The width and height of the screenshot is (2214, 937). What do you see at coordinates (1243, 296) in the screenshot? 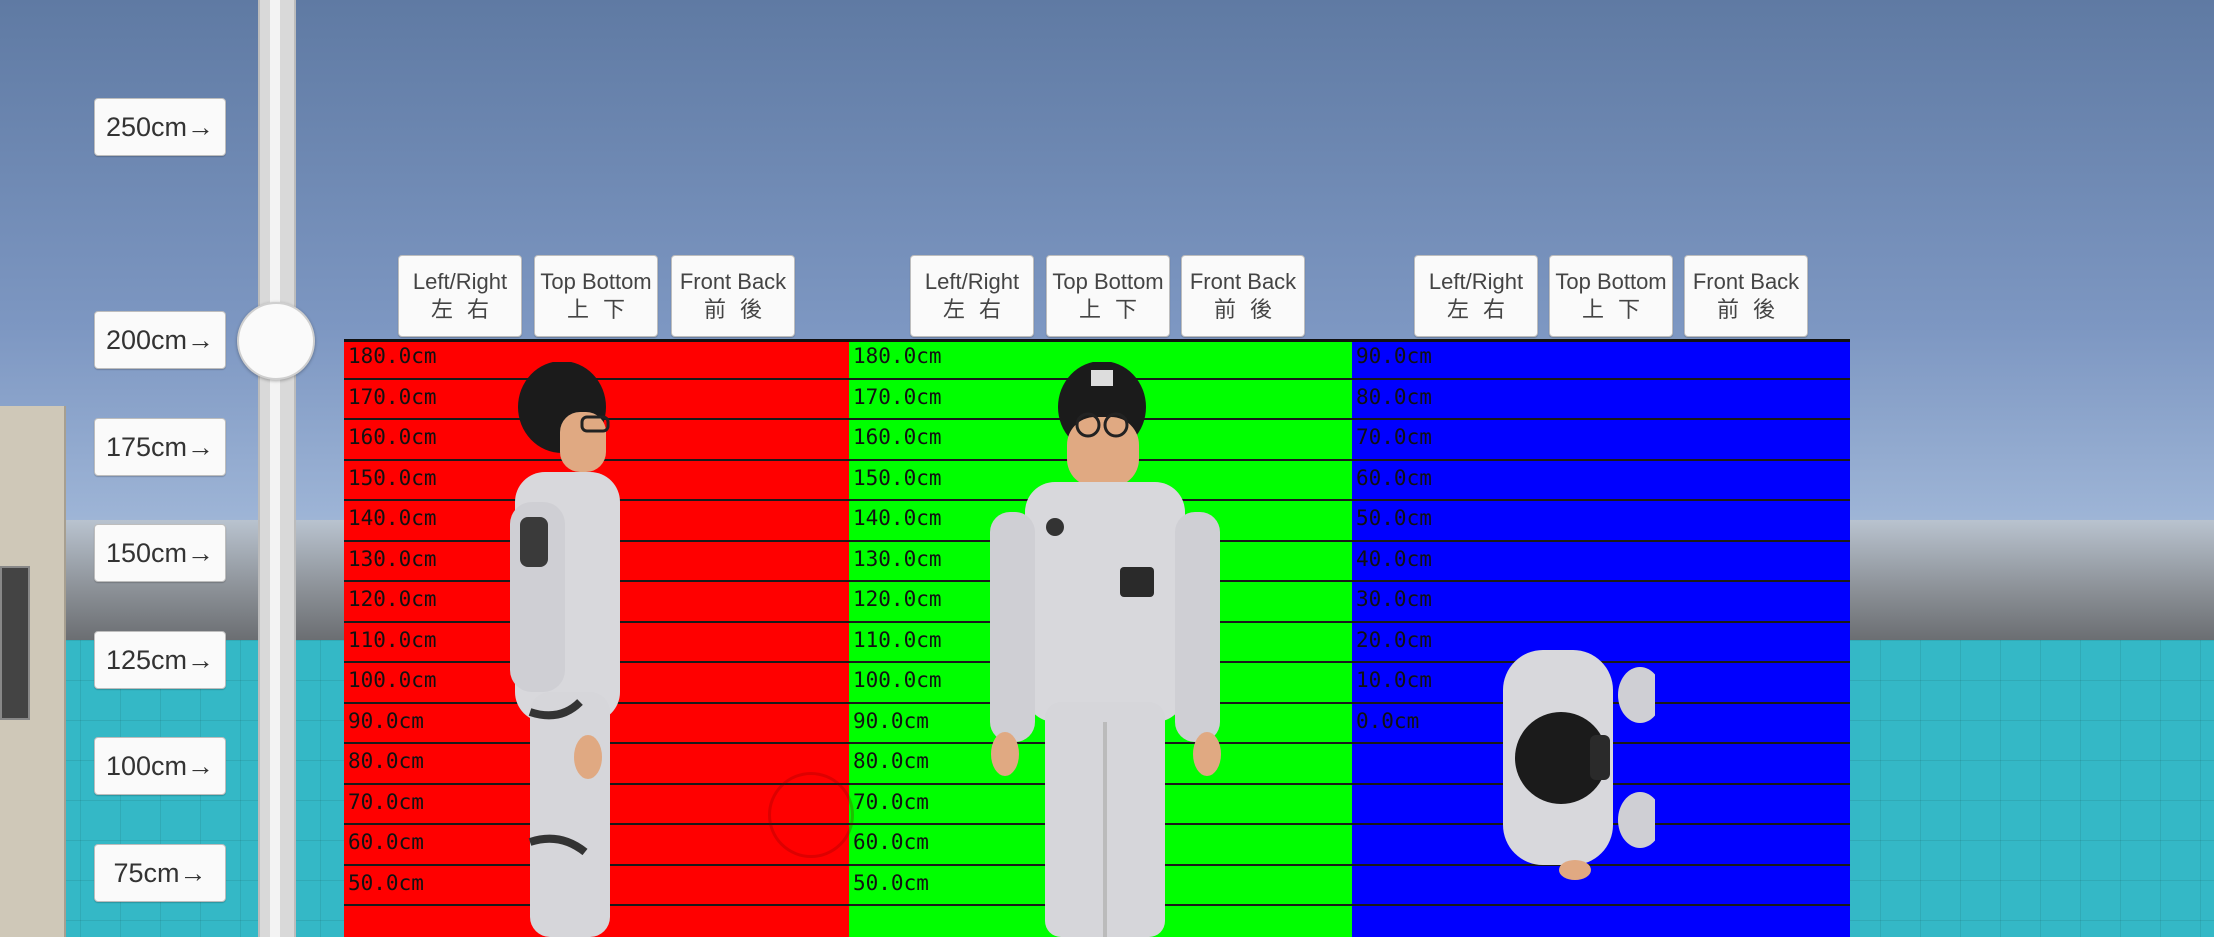
I see `green-front-back-button: Front Back 前後` at bounding box center [1243, 296].